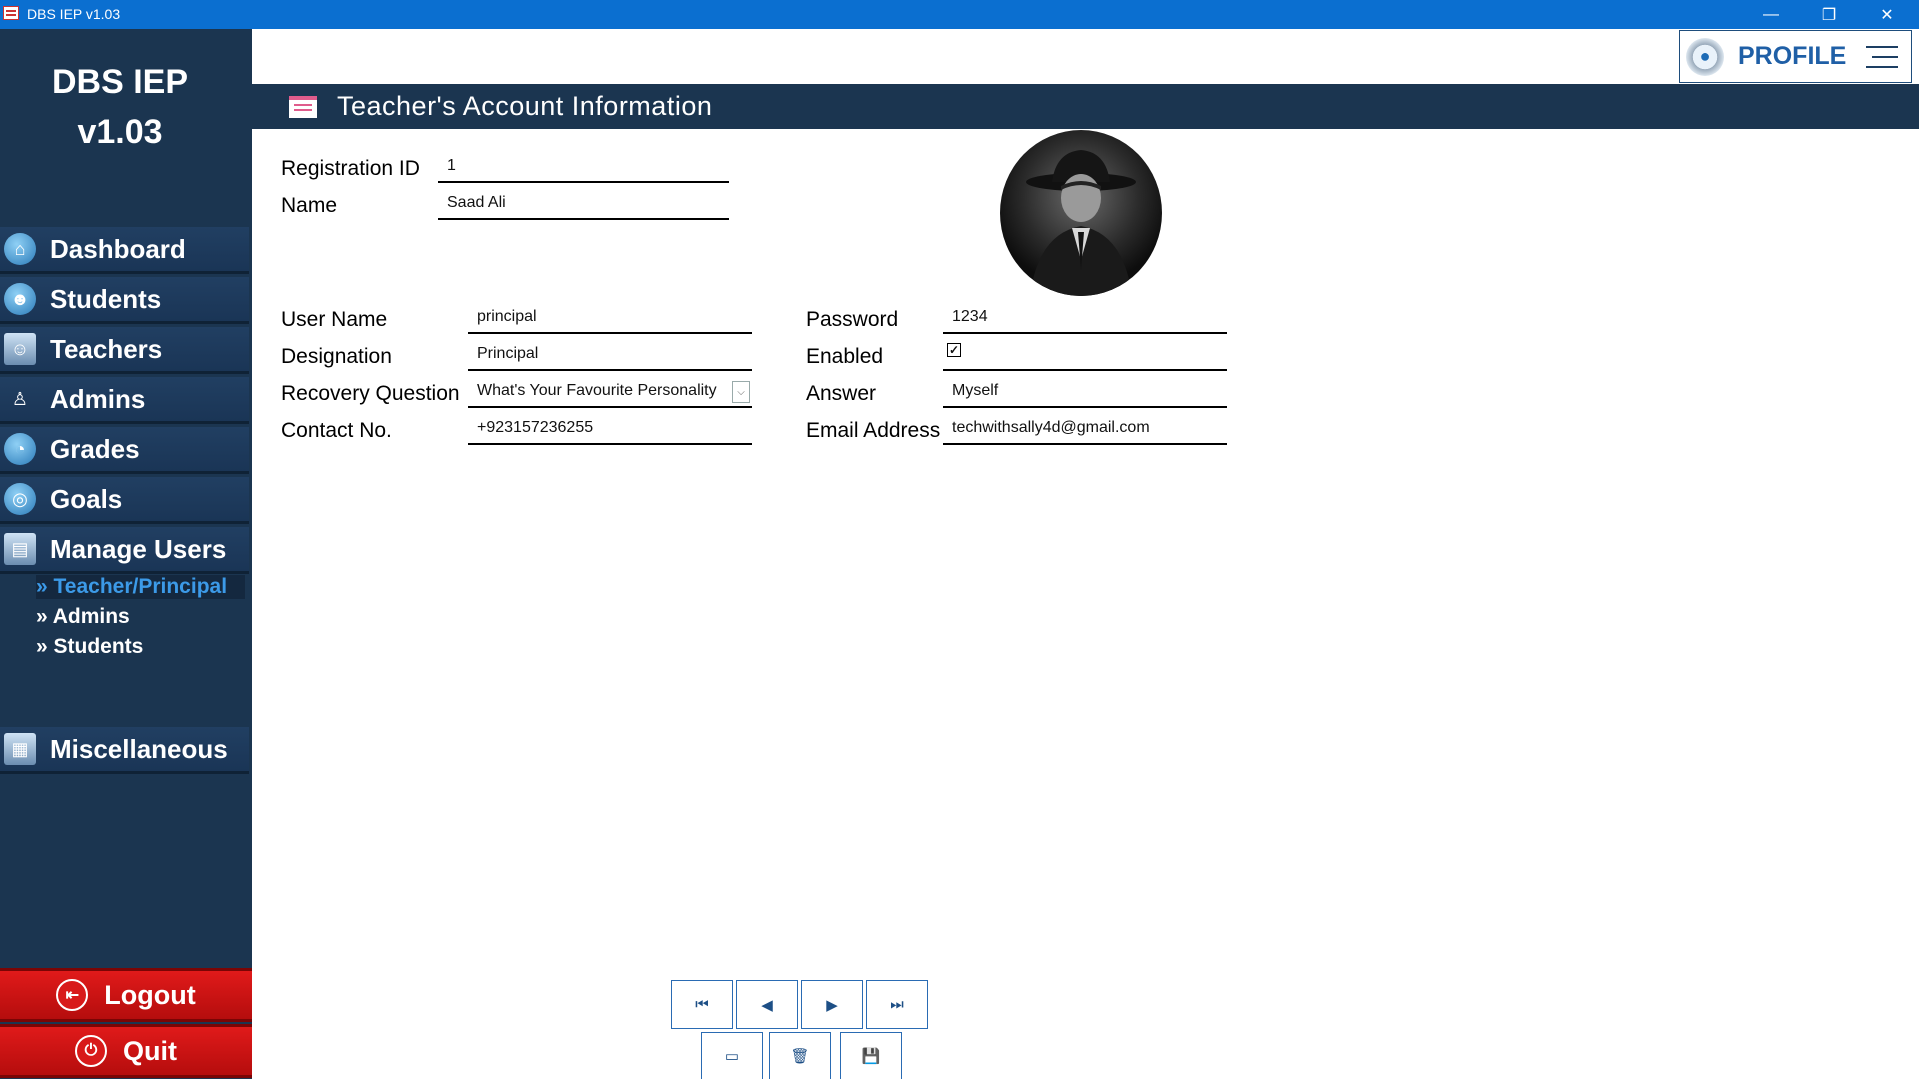 The width and height of the screenshot is (1919, 1079). Describe the element at coordinates (583, 168) in the screenshot. I see `registration-id-field: 1` at that location.